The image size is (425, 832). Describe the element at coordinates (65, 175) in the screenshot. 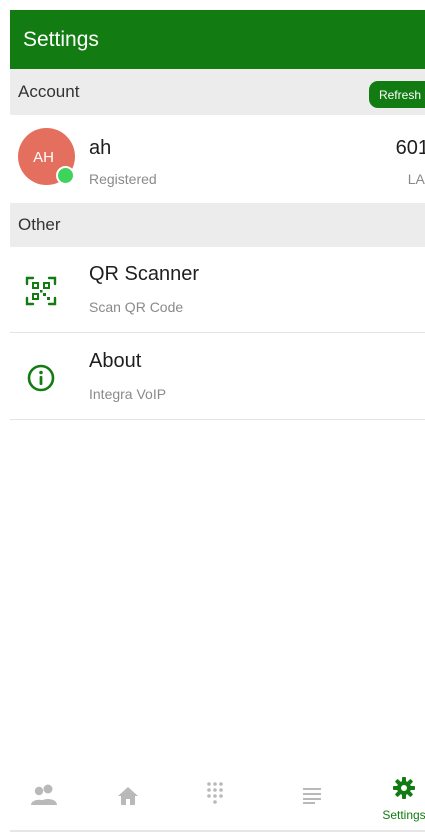

I see `registration-status-dot` at that location.